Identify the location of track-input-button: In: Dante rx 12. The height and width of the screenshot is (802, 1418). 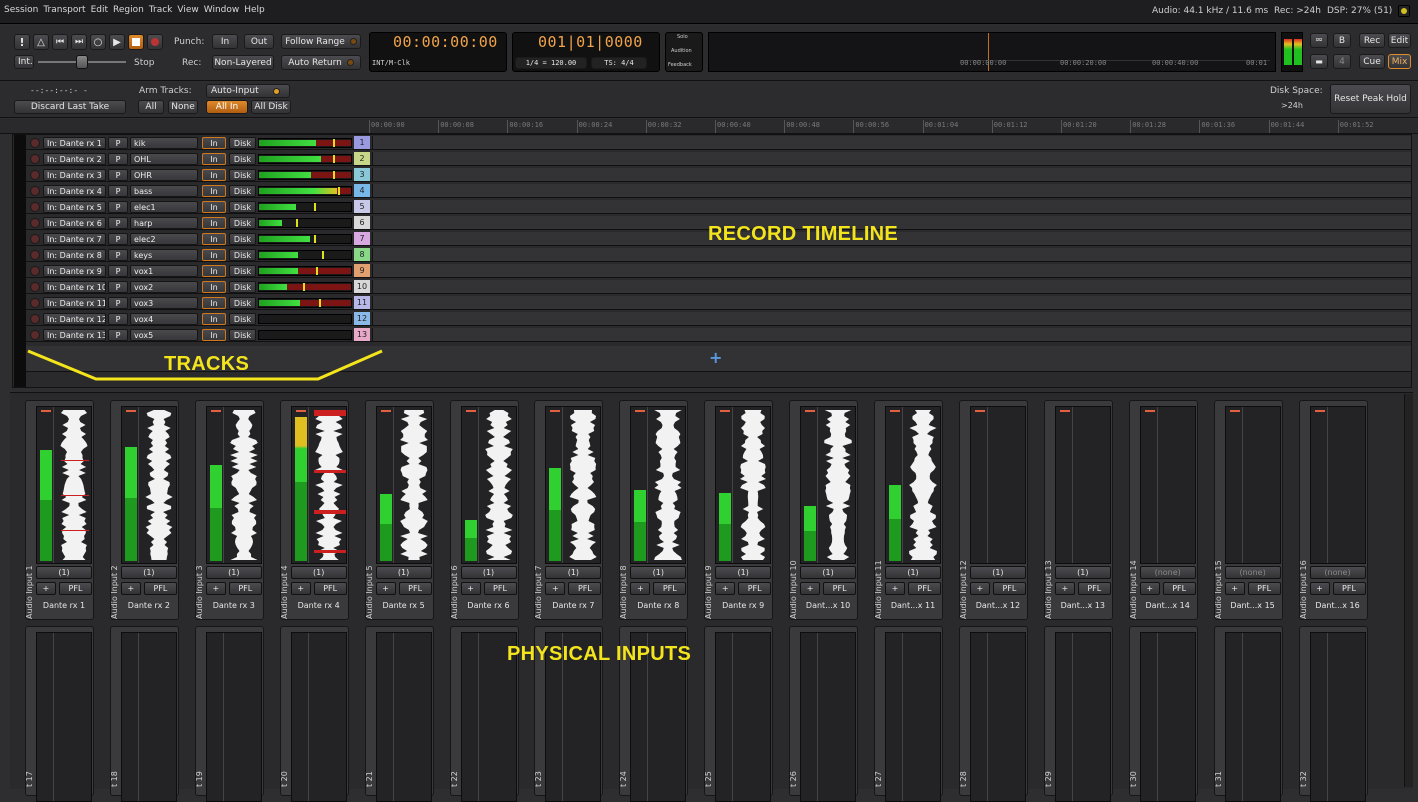
(74, 319).